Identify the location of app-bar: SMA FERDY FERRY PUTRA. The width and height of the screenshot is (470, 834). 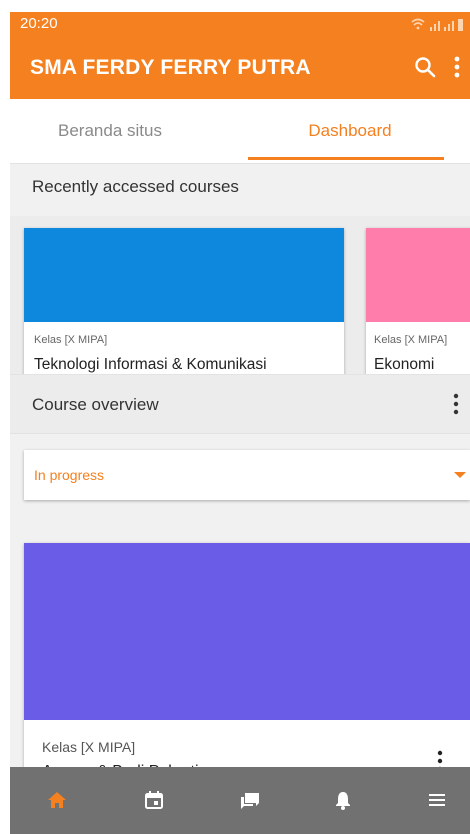
(240, 67).